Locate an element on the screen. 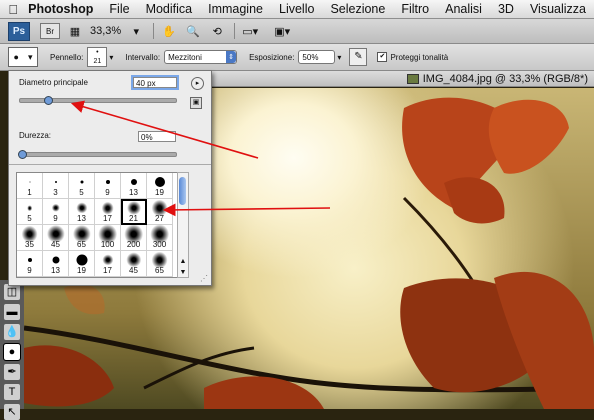 This screenshot has width=594, height=420. divider is located at coordinates (110, 164).